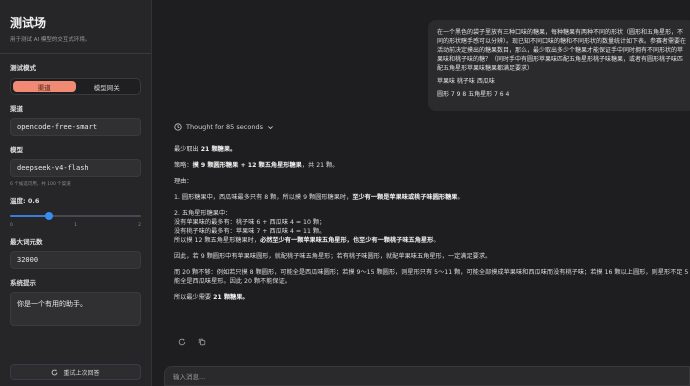 The width and height of the screenshot is (690, 386). What do you see at coordinates (139, 225) in the screenshot?
I see `tick-max: 2` at bounding box center [139, 225].